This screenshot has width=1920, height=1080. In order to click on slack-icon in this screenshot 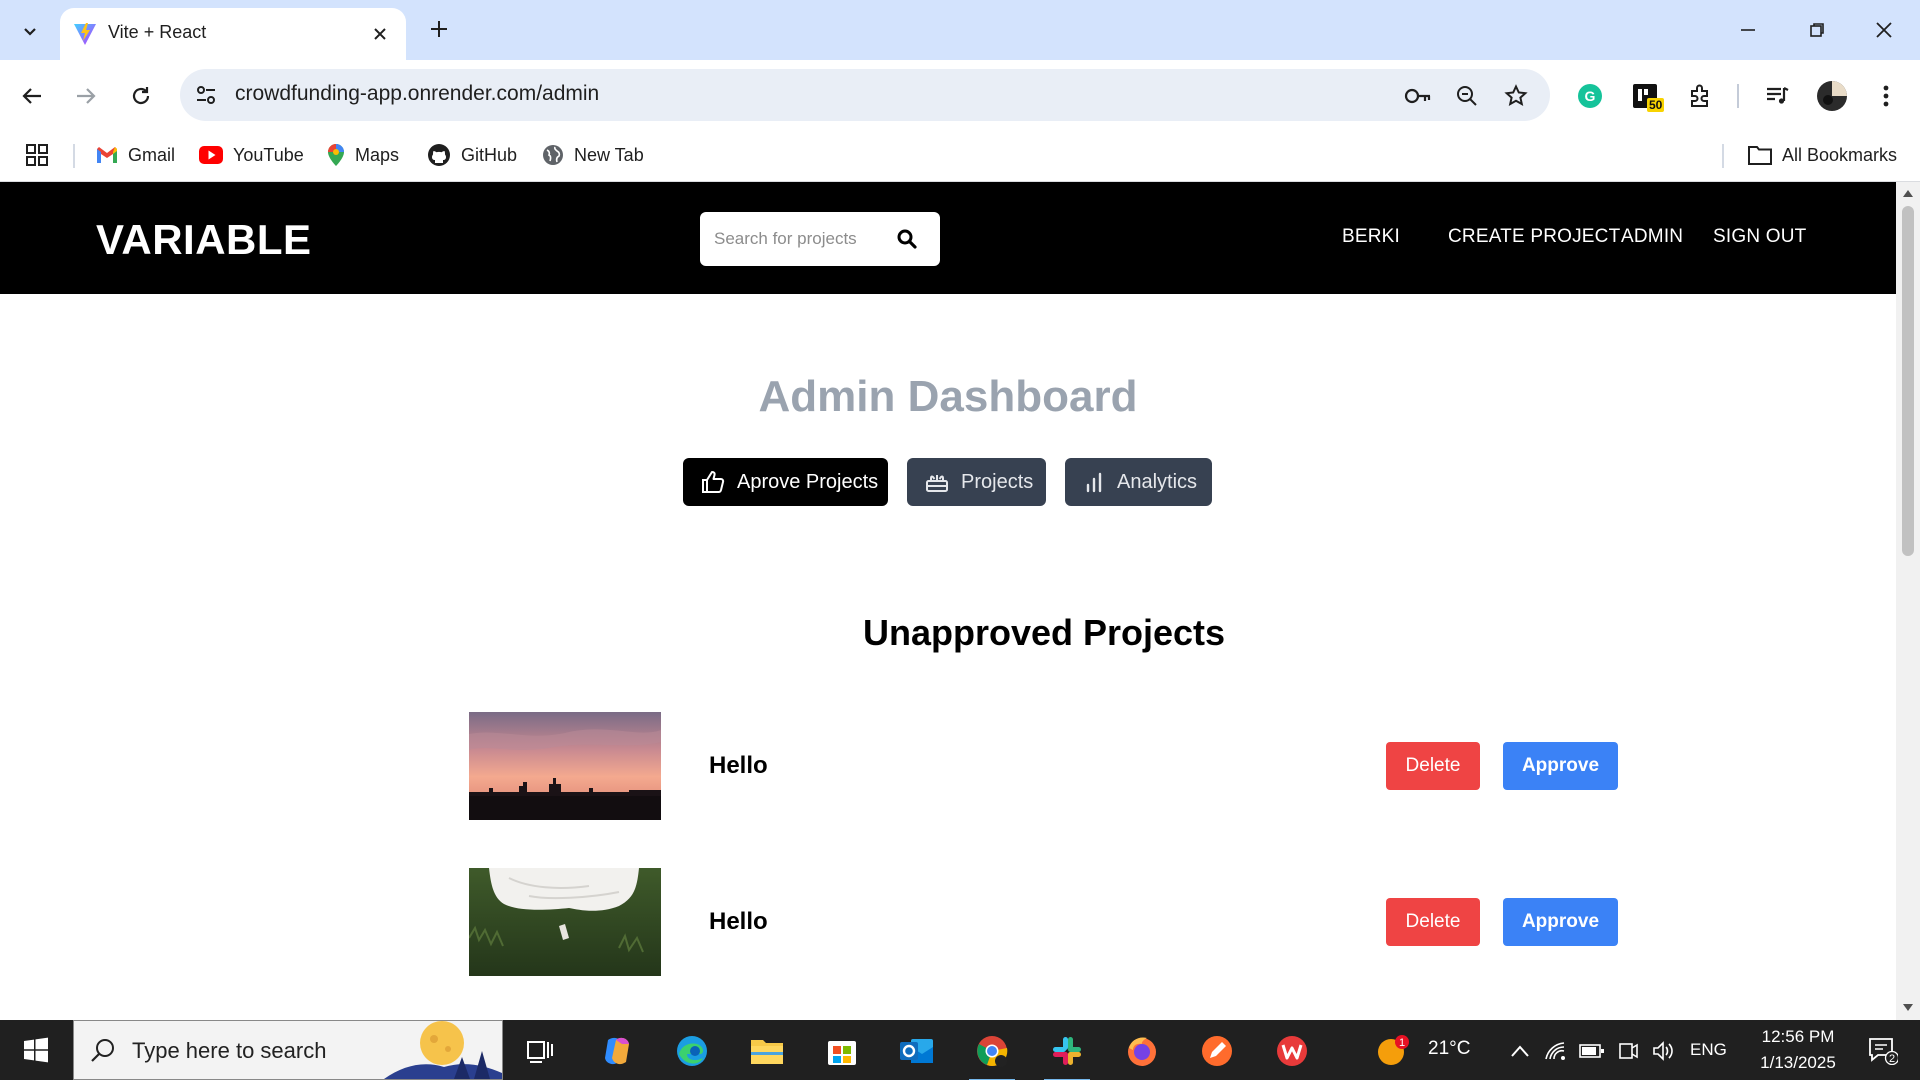, I will do `click(1067, 1051)`.